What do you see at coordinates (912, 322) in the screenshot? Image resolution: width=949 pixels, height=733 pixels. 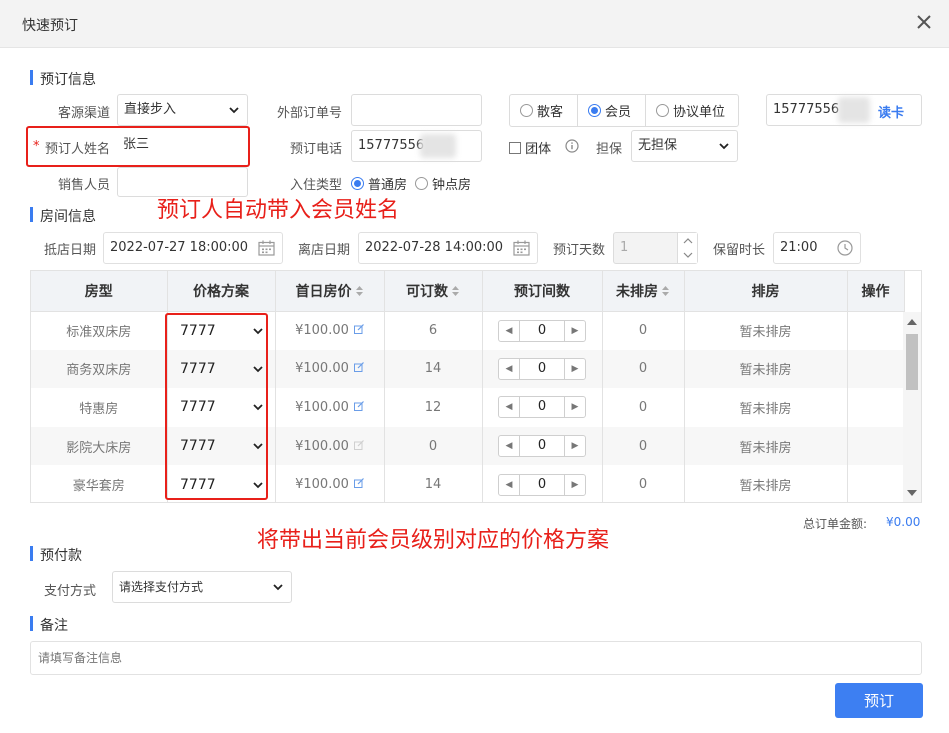 I see `scroll-up-icon` at bounding box center [912, 322].